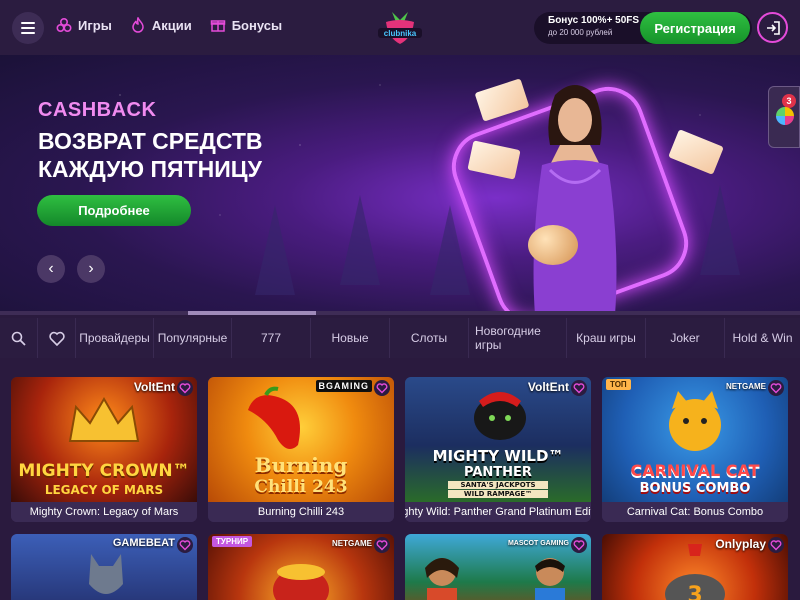 This screenshot has height=600, width=800. I want to click on nav-games: Игры, so click(84, 25).